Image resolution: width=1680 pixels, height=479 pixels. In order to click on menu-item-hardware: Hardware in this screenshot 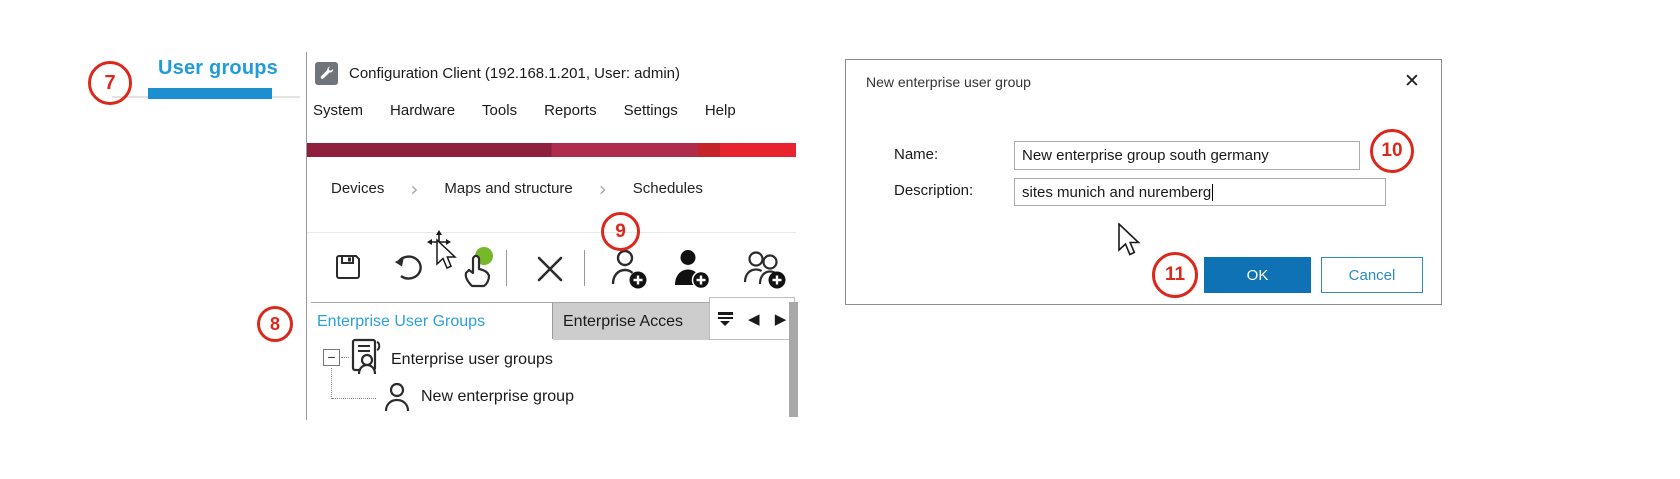, I will do `click(422, 110)`.